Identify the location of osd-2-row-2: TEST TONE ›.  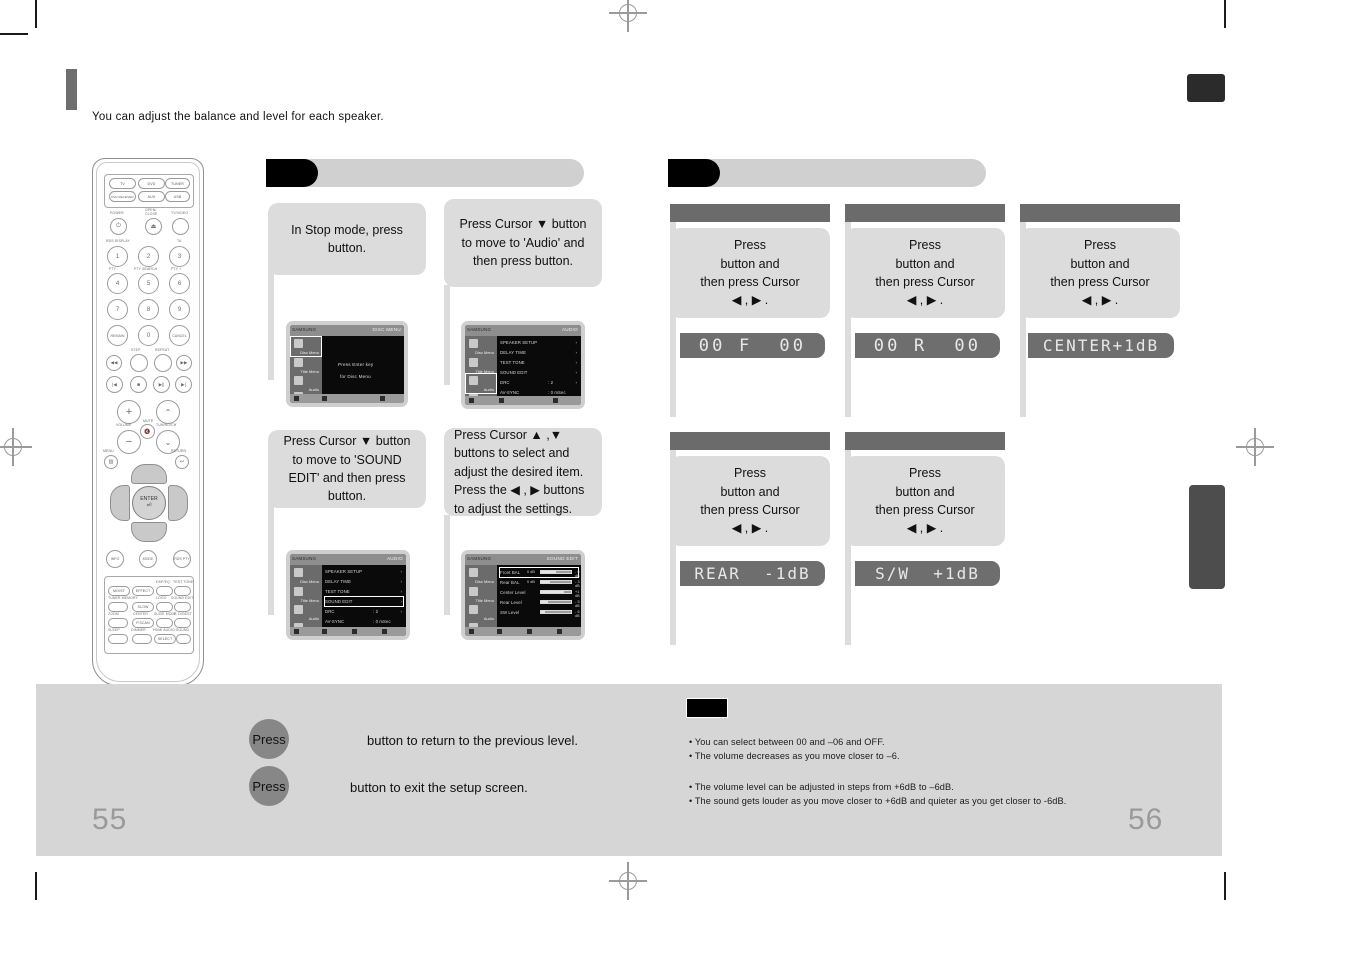
(539, 362).